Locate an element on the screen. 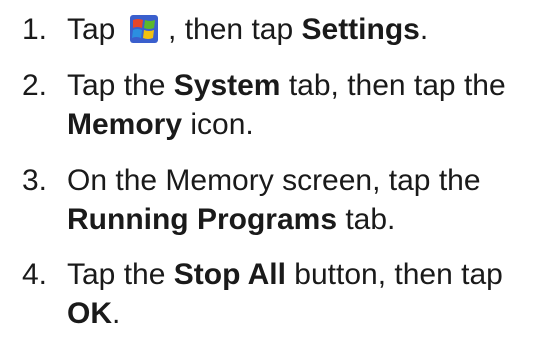 The width and height of the screenshot is (558, 349). windows-start-flag-icon is located at coordinates (143, 28).